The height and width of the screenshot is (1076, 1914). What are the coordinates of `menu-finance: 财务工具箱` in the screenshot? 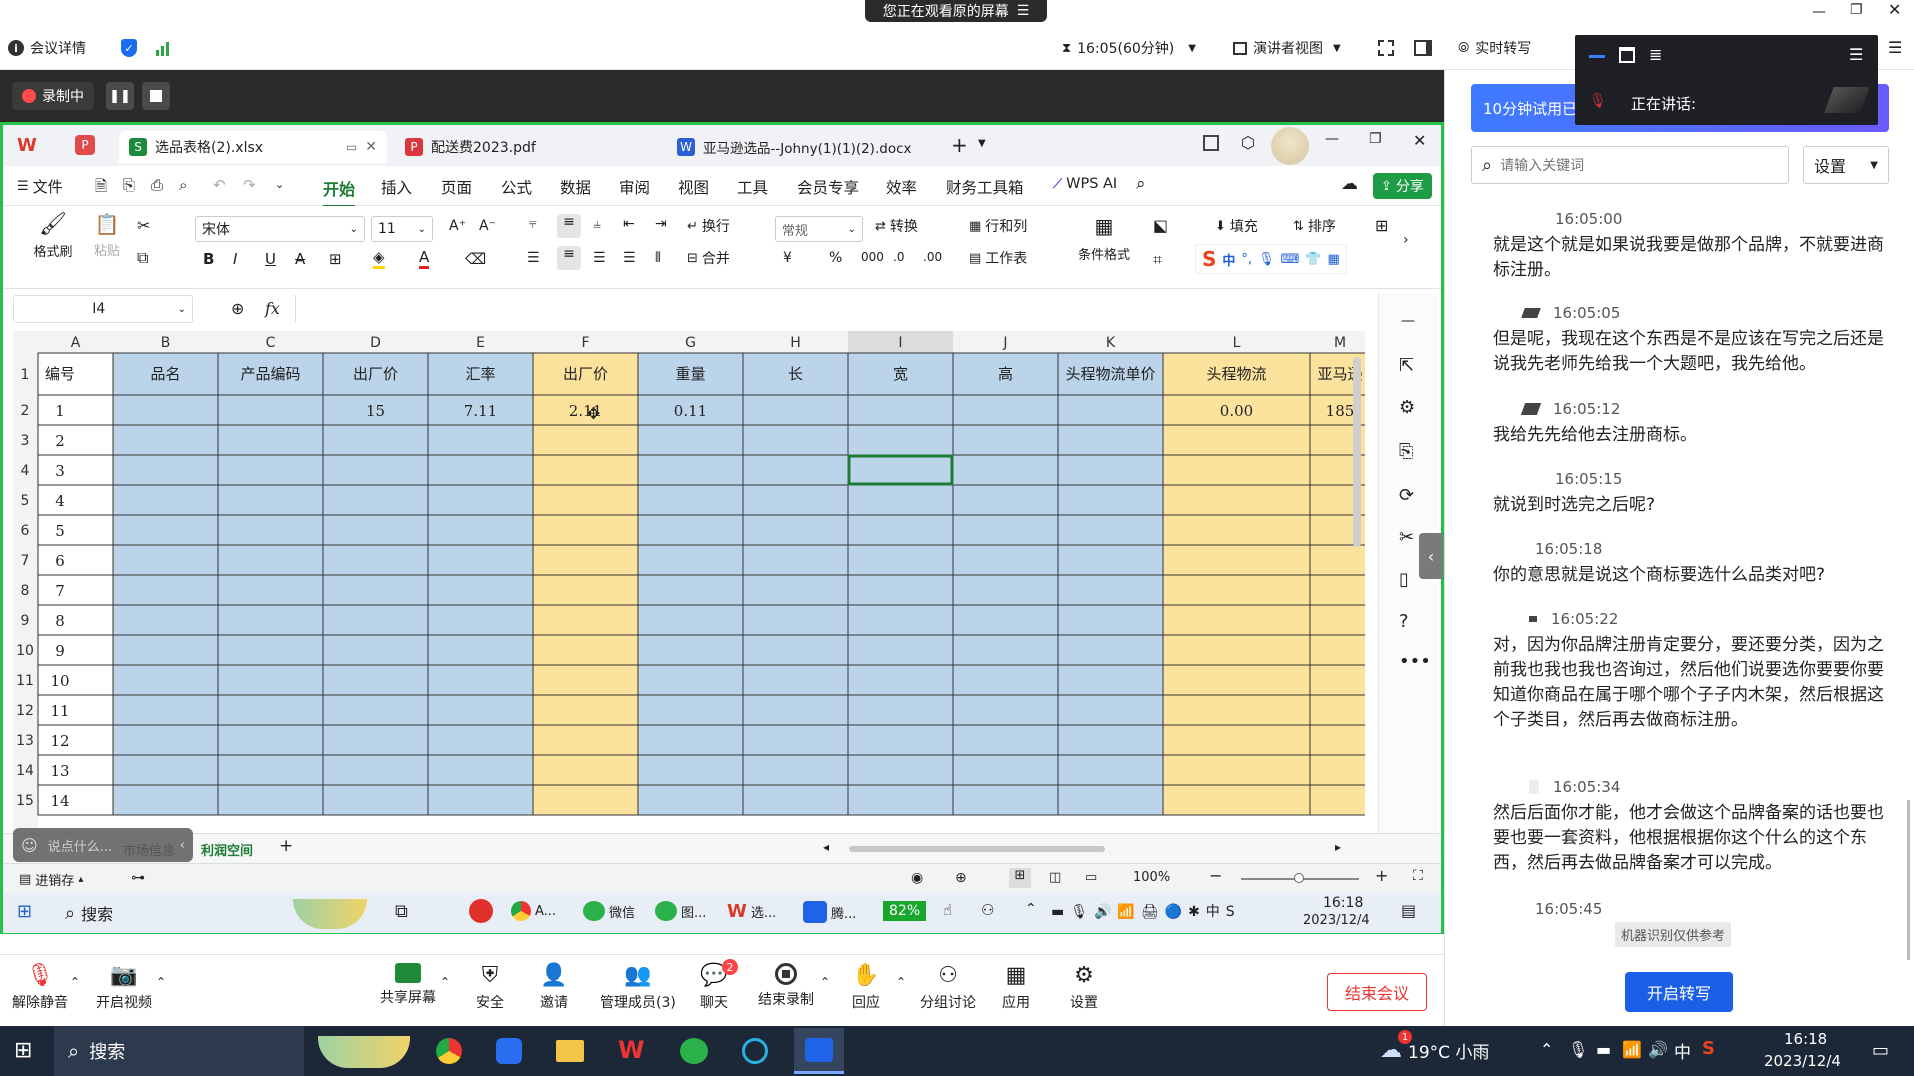 It's located at (985, 187).